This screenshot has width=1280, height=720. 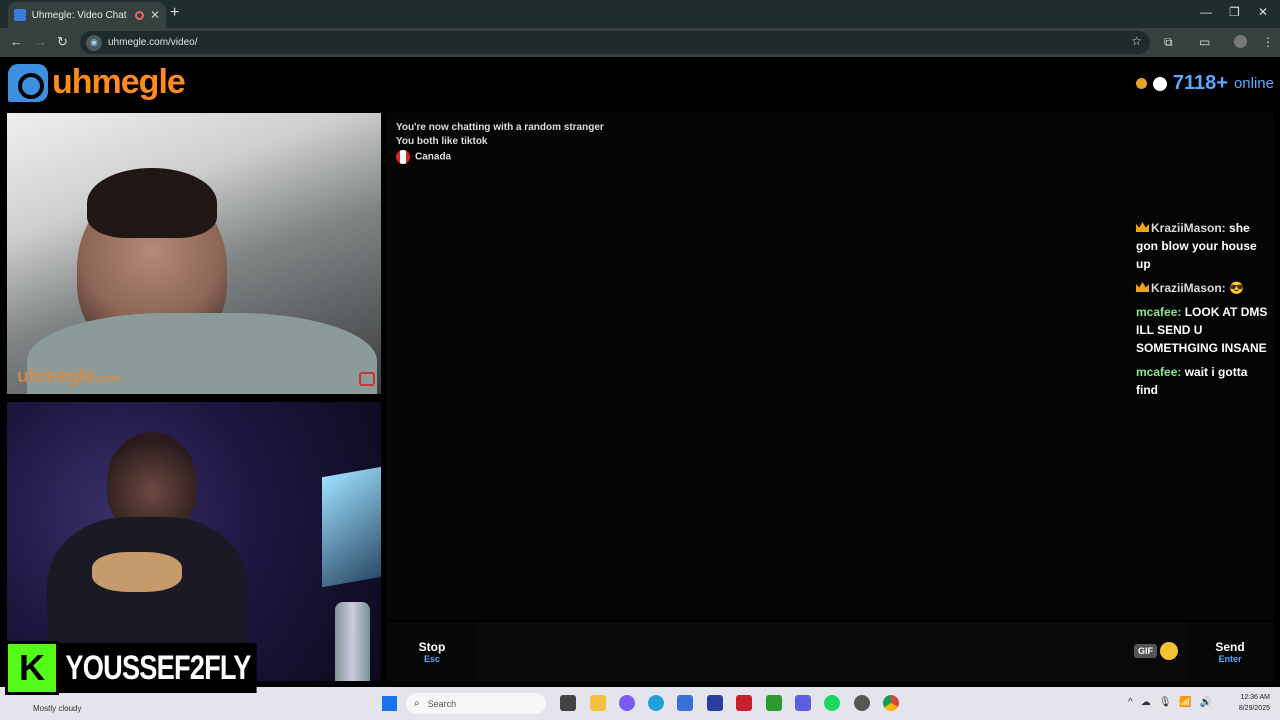 What do you see at coordinates (194, 253) in the screenshot?
I see `stranger-video: uhmegle.com` at bounding box center [194, 253].